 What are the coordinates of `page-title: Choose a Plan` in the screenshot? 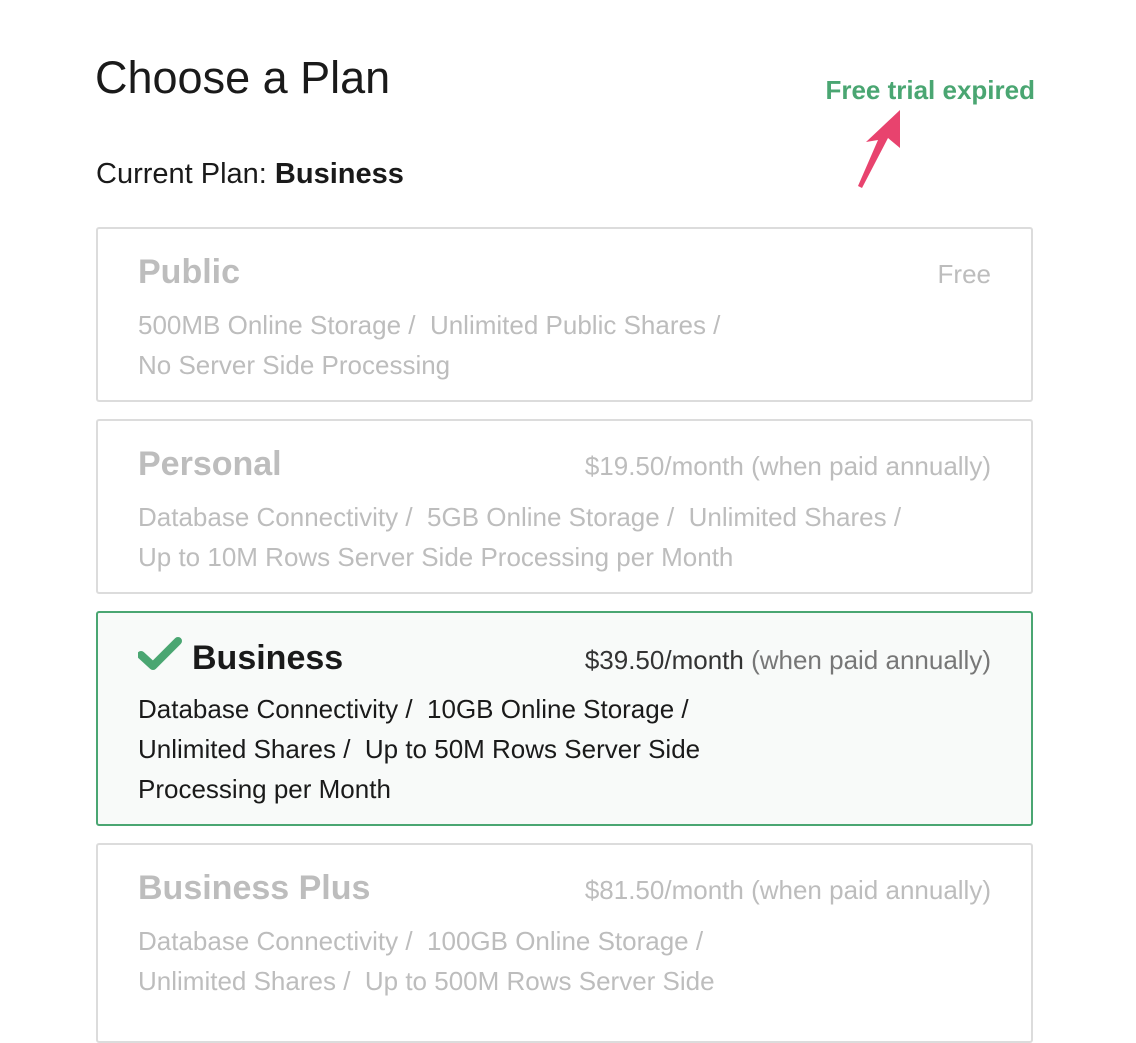 It's located at (243, 77).